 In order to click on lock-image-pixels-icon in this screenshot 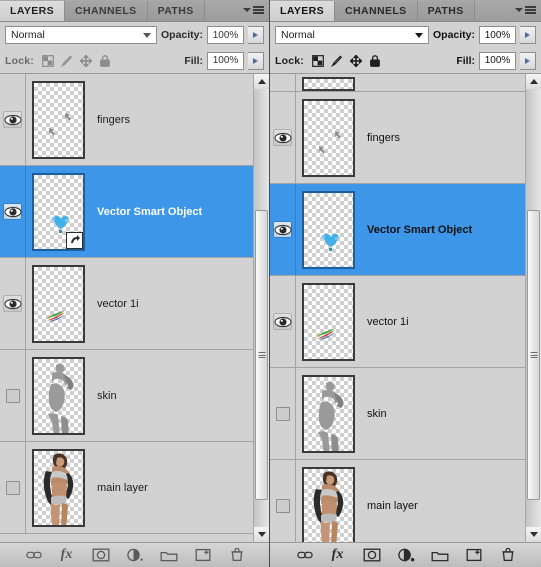, I will do `click(337, 60)`.